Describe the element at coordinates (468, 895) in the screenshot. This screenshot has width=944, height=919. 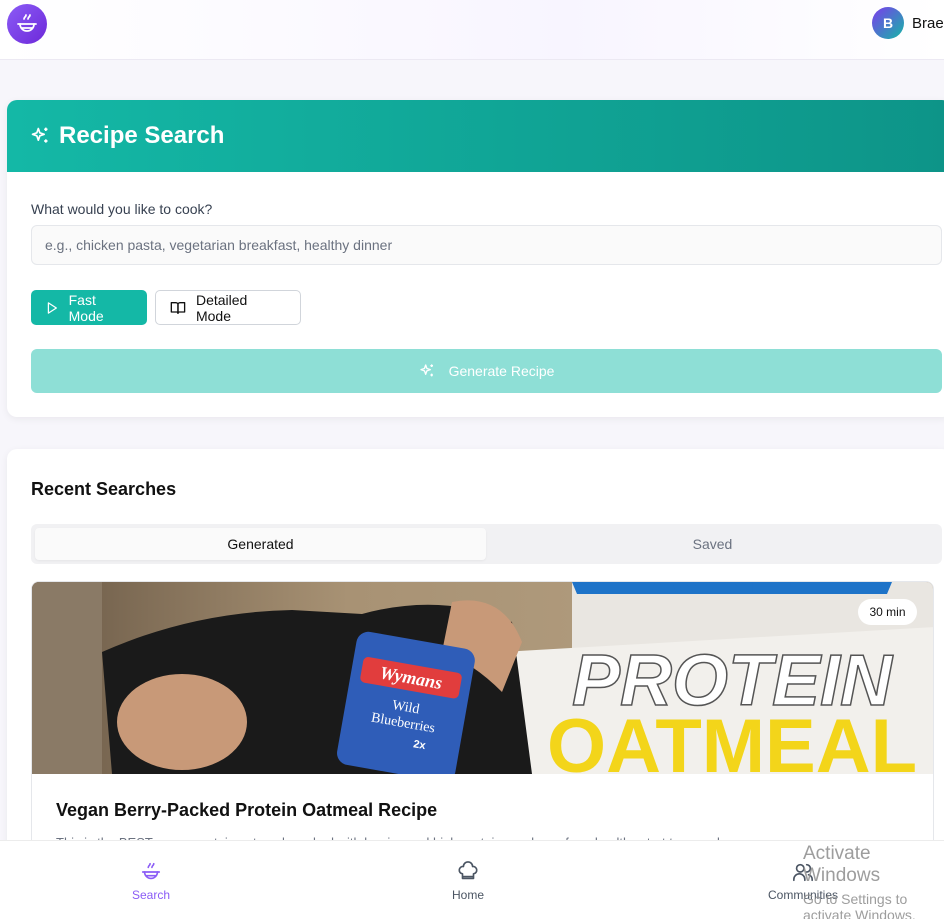
I see `nav-label-home: Home` at that location.